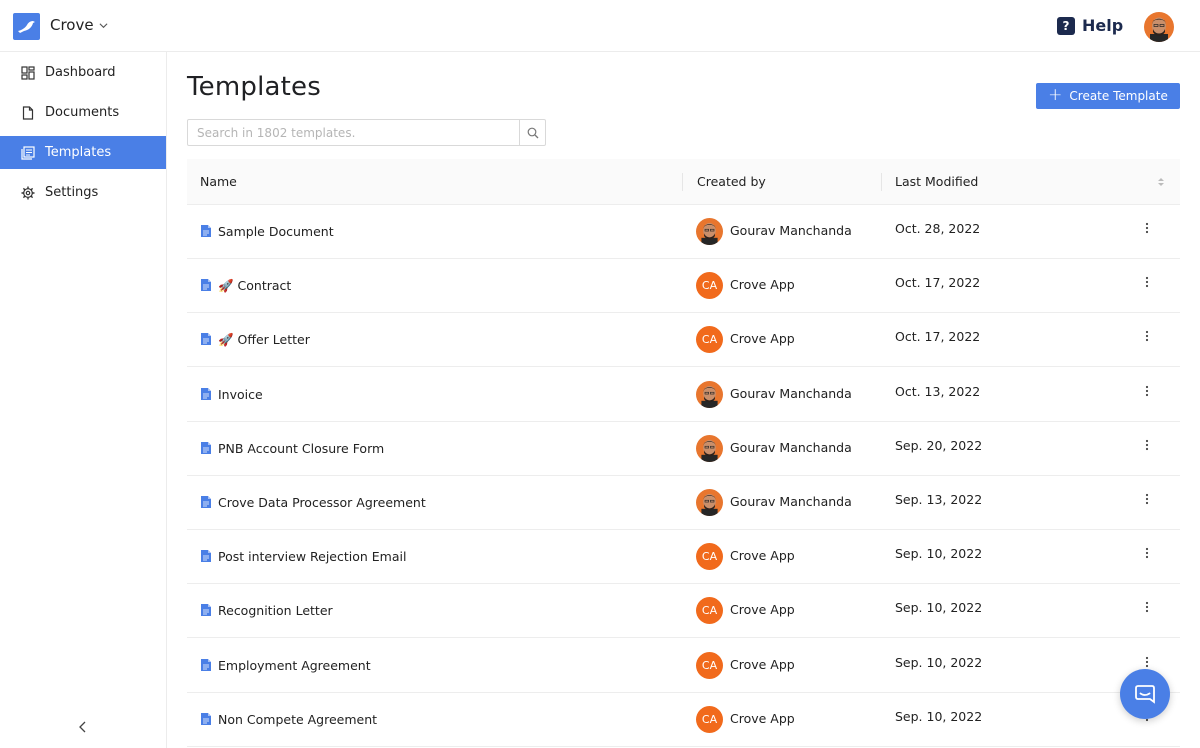  I want to click on page-title: Templates, so click(254, 87).